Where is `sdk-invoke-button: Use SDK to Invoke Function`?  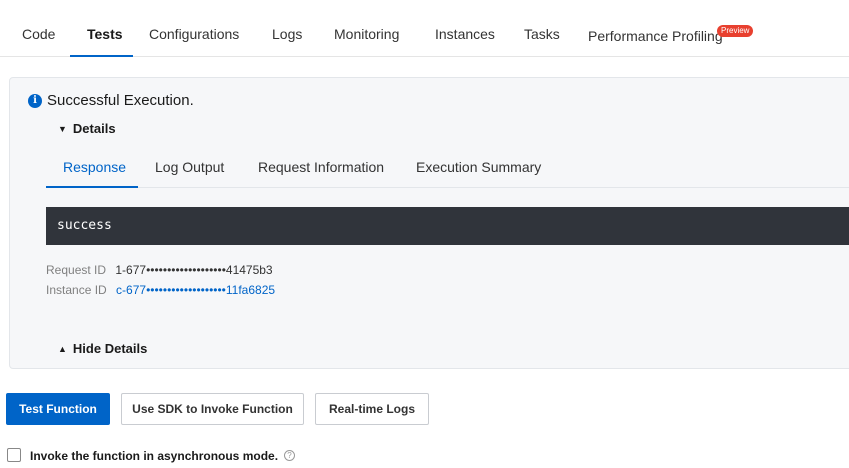
sdk-invoke-button: Use SDK to Invoke Function is located at coordinates (212, 409).